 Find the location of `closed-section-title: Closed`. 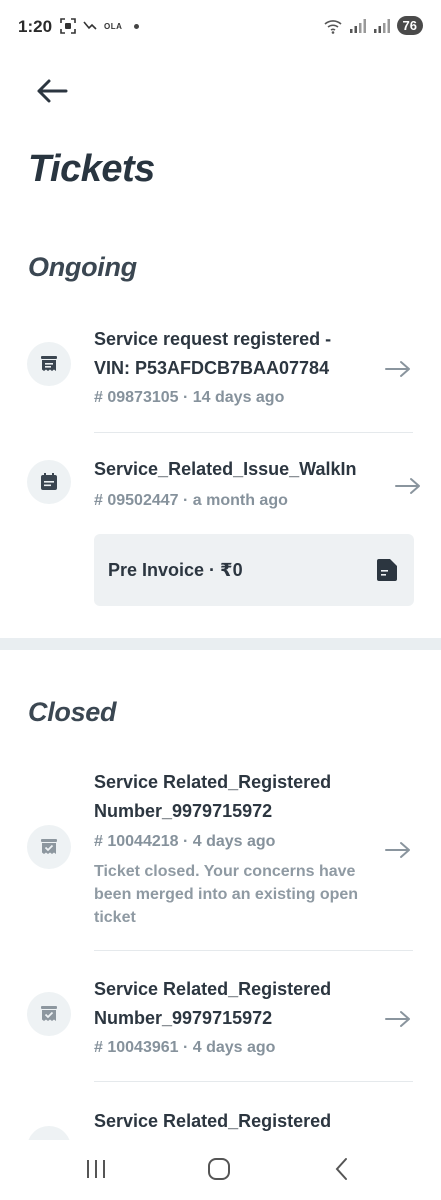

closed-section-title: Closed is located at coordinates (72, 712).